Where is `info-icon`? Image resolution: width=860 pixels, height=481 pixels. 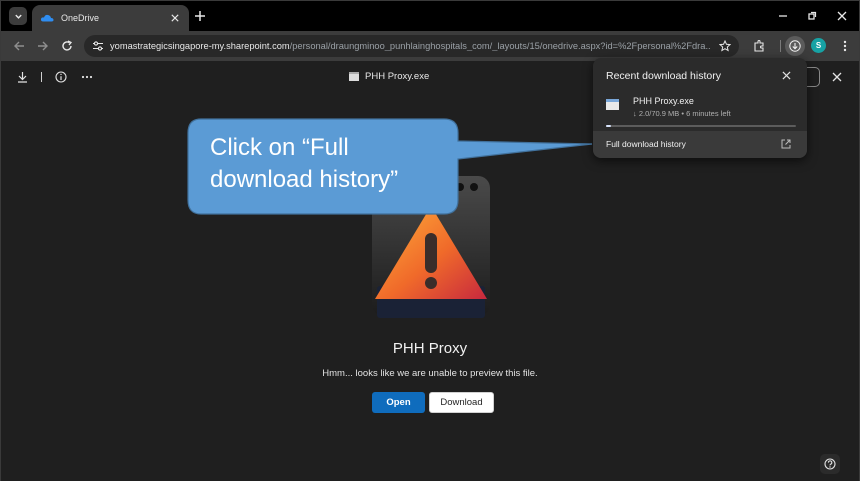
info-icon is located at coordinates (61, 77).